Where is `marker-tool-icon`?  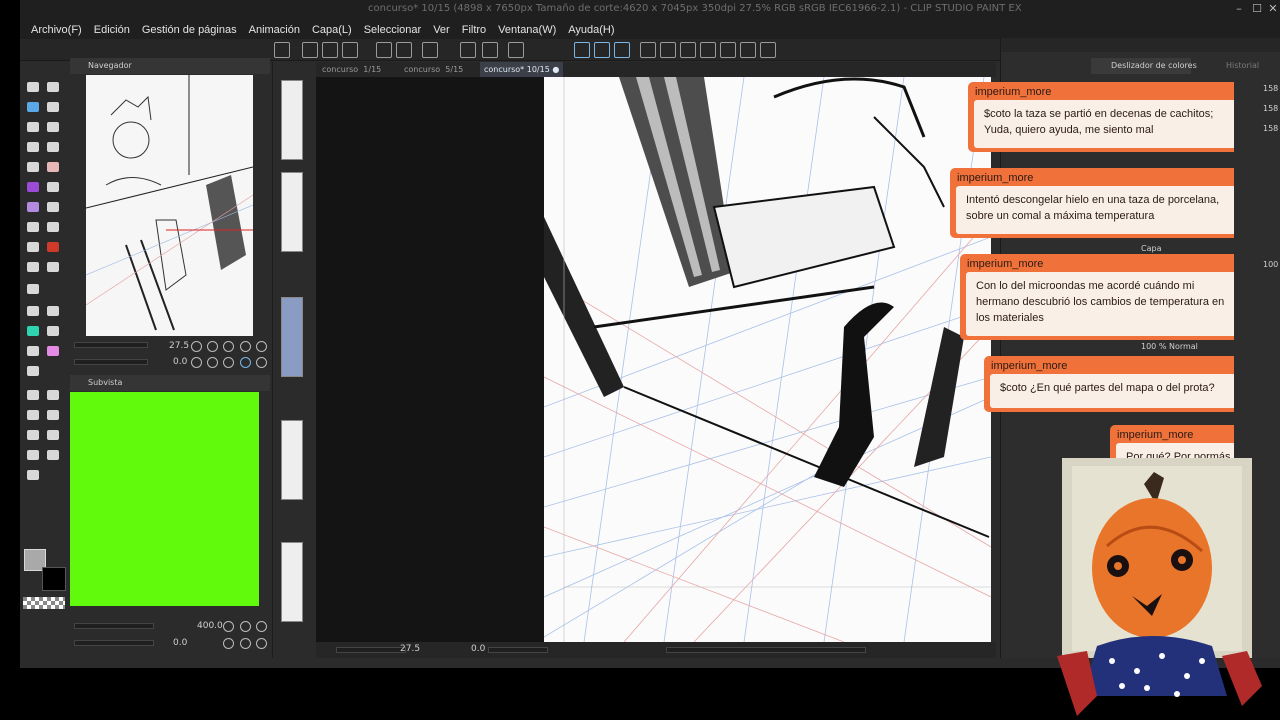
marker-tool-icon is located at coordinates (53, 107).